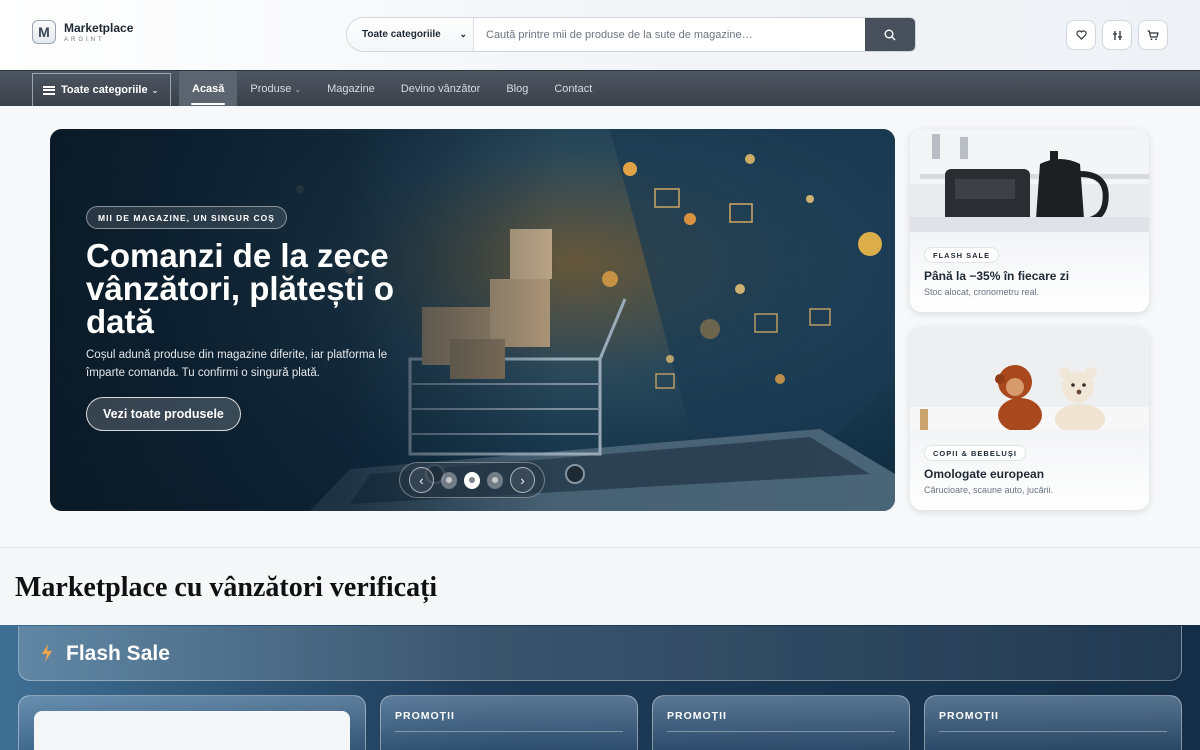 The height and width of the screenshot is (750, 1200). Describe the element at coordinates (271, 89) in the screenshot. I see `nav-link-label: Produse` at that location.